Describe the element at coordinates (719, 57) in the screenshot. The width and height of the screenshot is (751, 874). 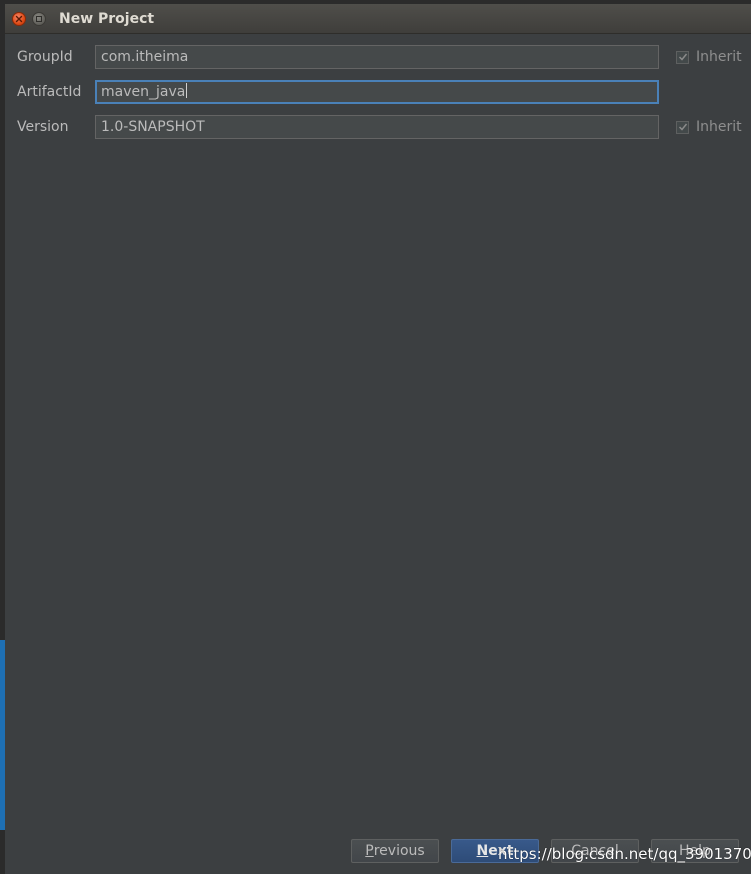
I see `groupid-inherit-label: Inherit` at that location.